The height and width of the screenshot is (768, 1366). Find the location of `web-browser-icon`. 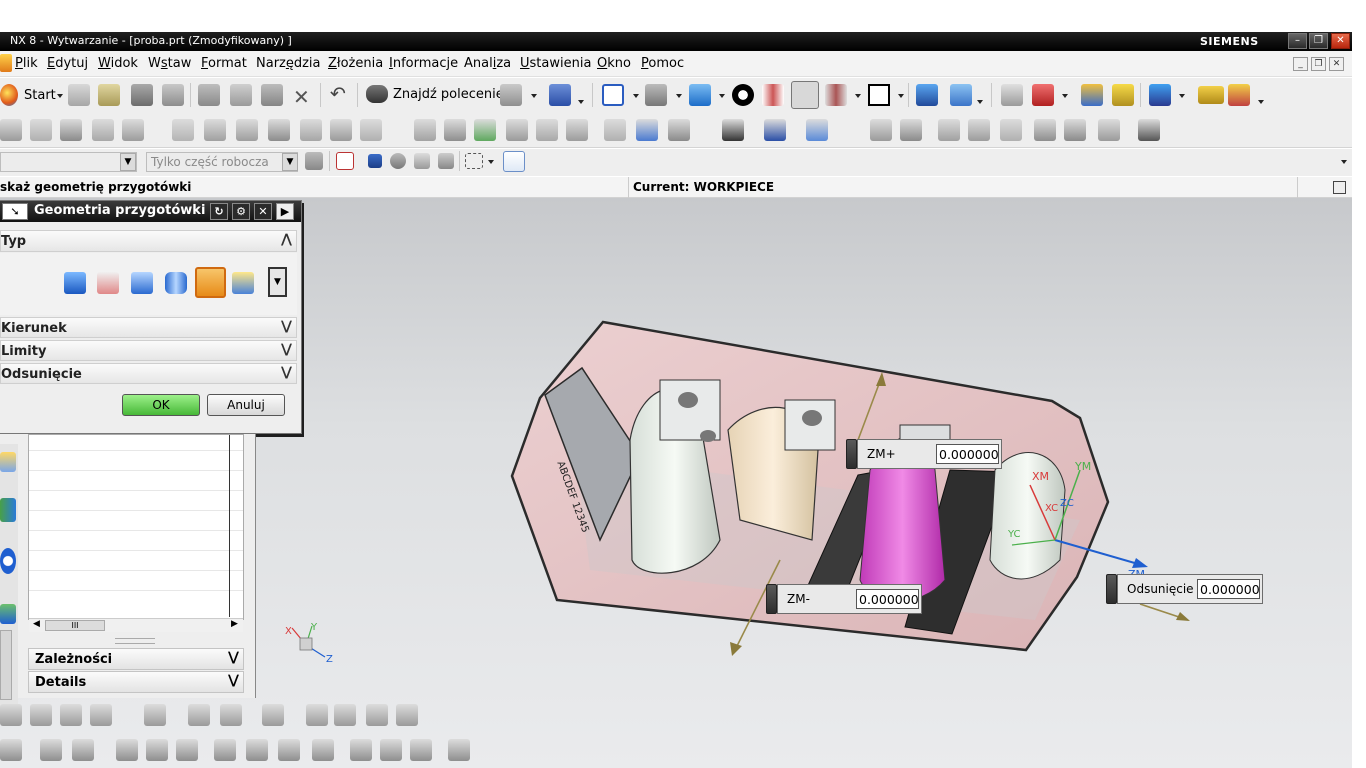

web-browser-icon is located at coordinates (8, 561).